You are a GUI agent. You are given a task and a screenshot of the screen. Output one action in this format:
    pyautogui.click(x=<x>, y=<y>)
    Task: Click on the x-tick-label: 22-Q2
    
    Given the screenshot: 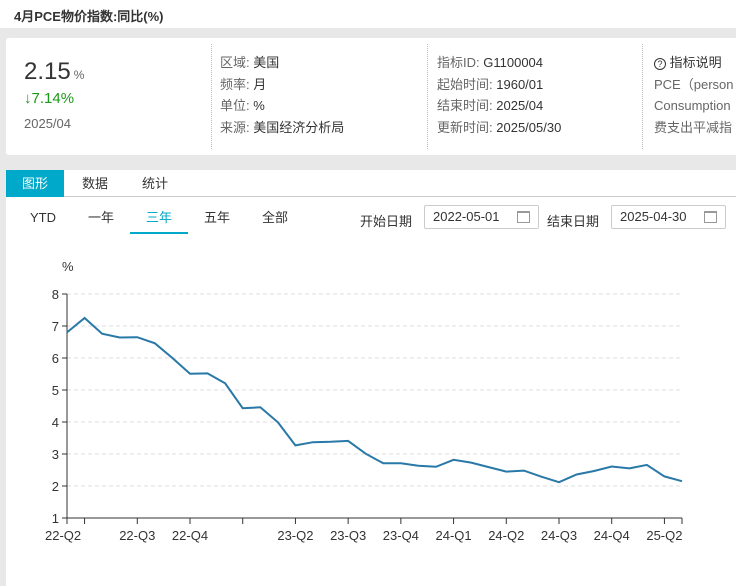 What is the action you would take?
    pyautogui.click(x=63, y=535)
    